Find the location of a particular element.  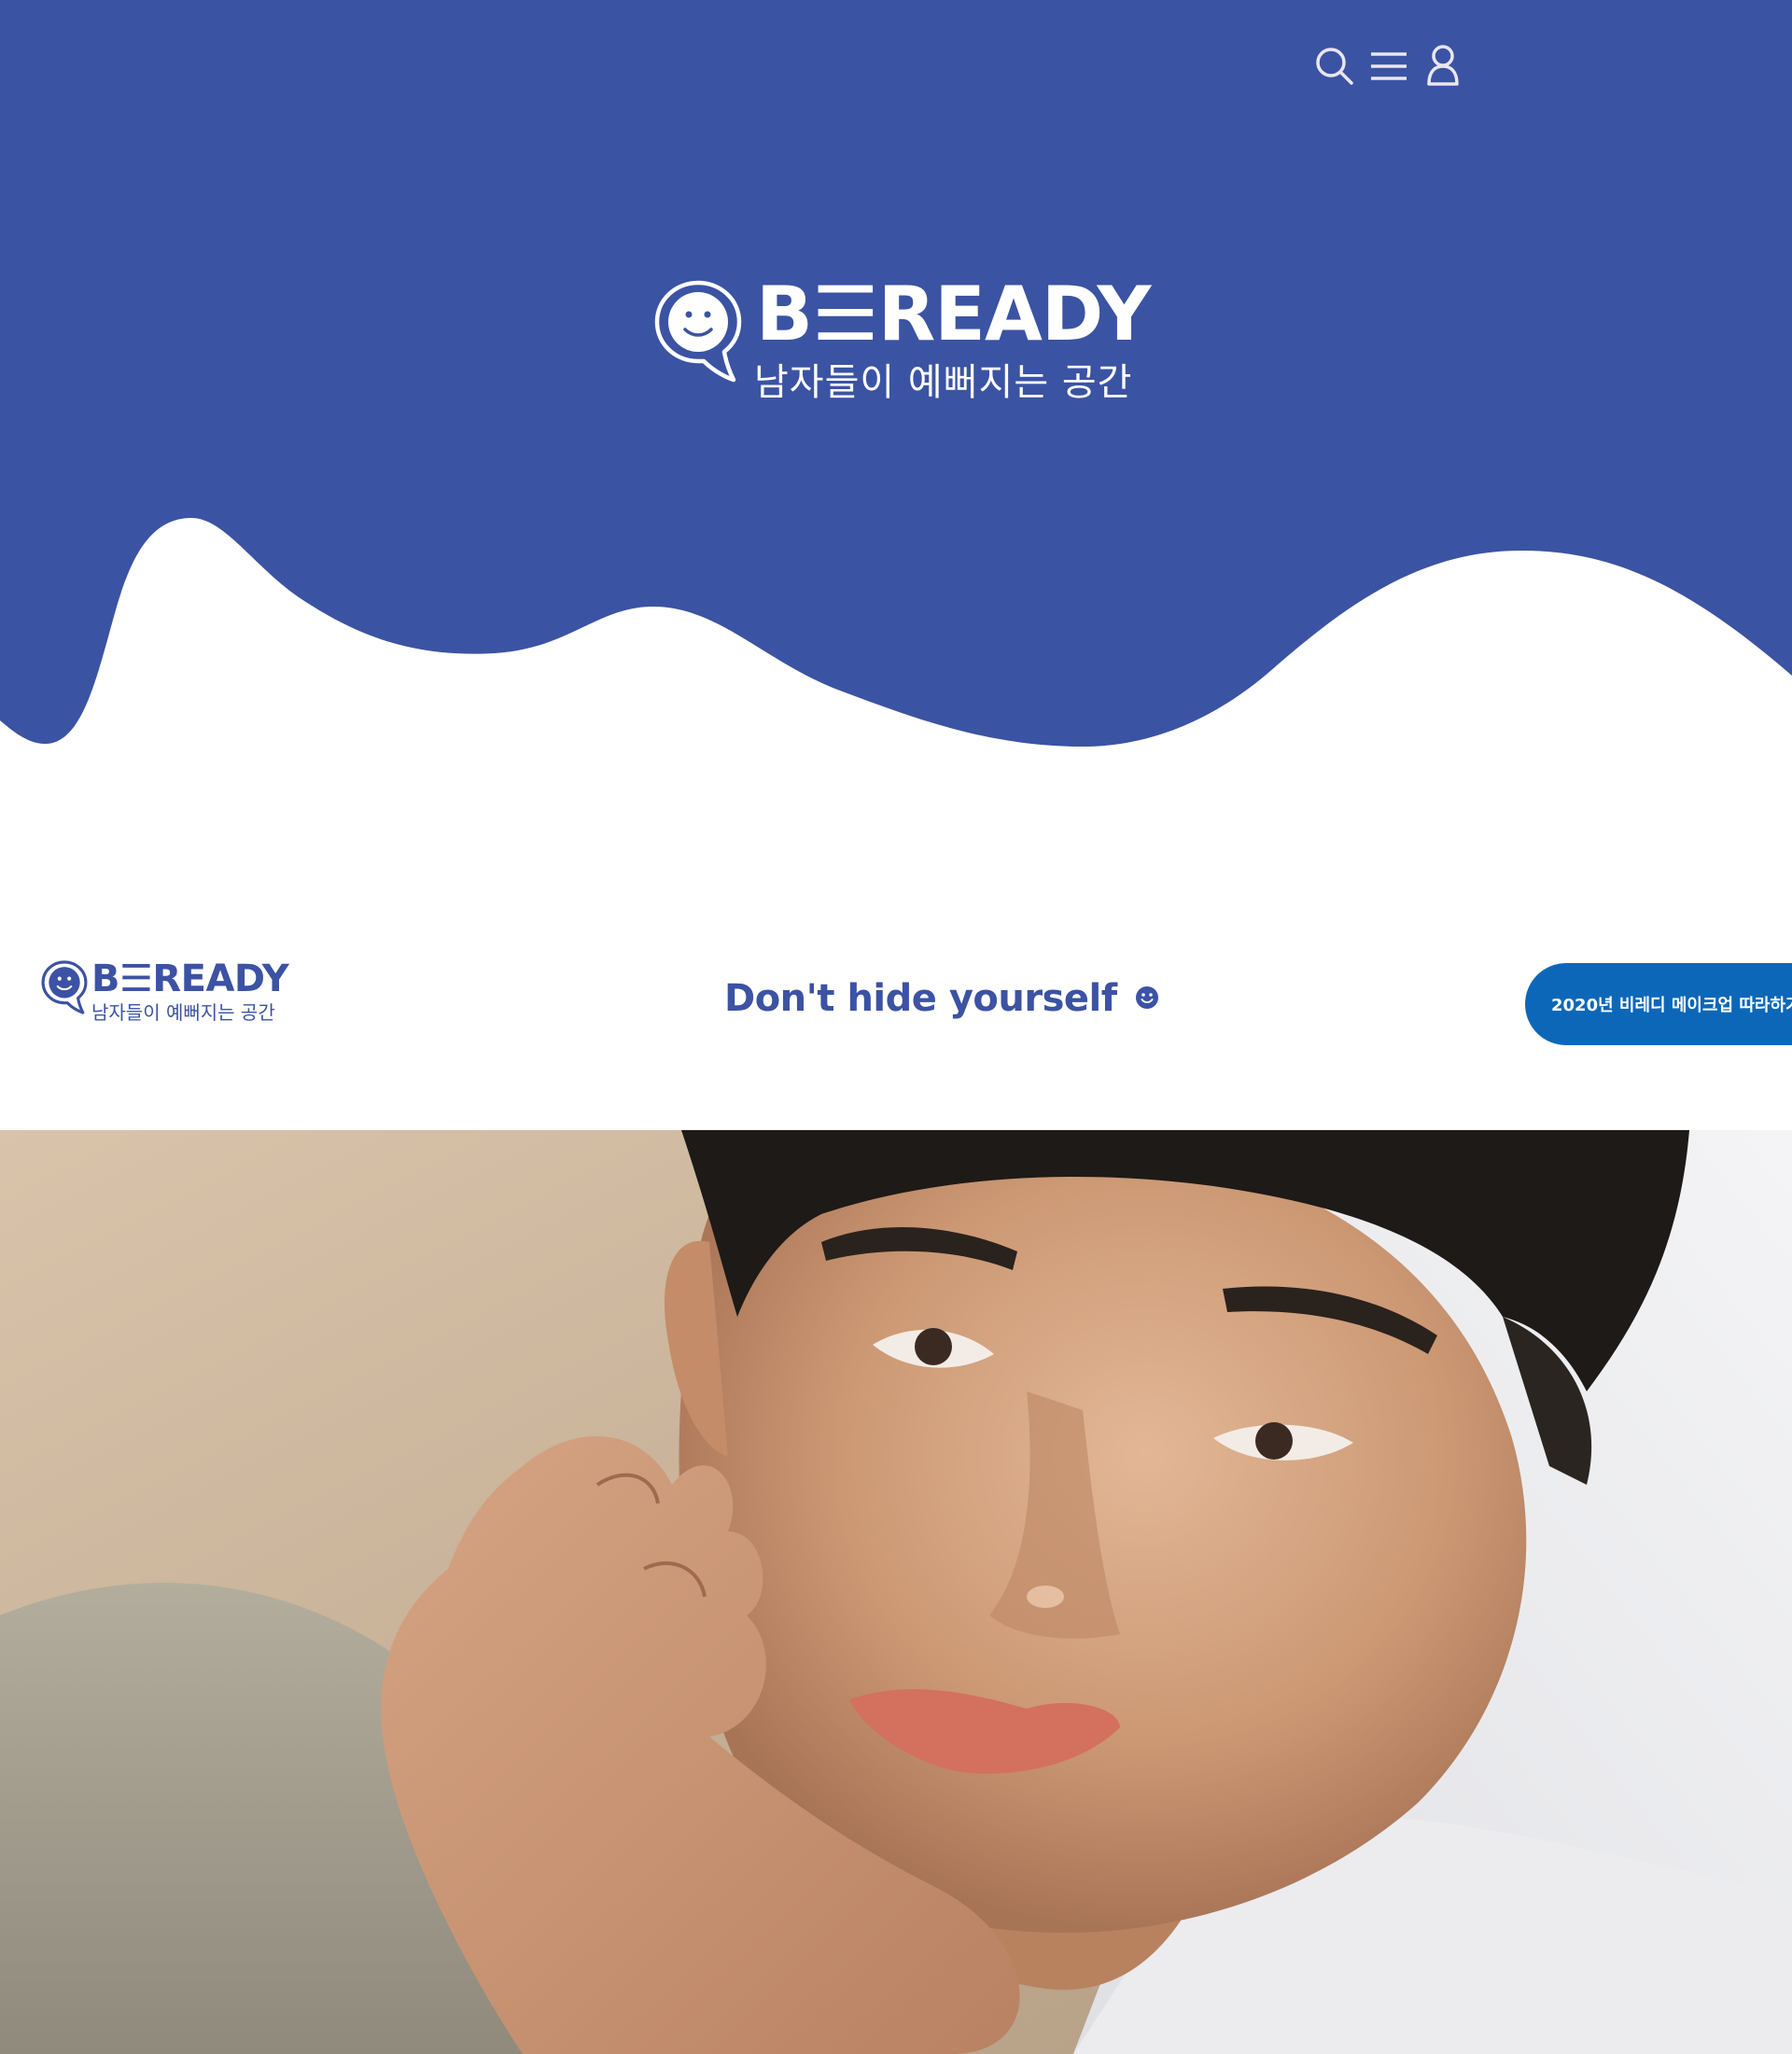

hero-tagline: 남자들이 예뻐지는 공간 is located at coordinates (943, 382).